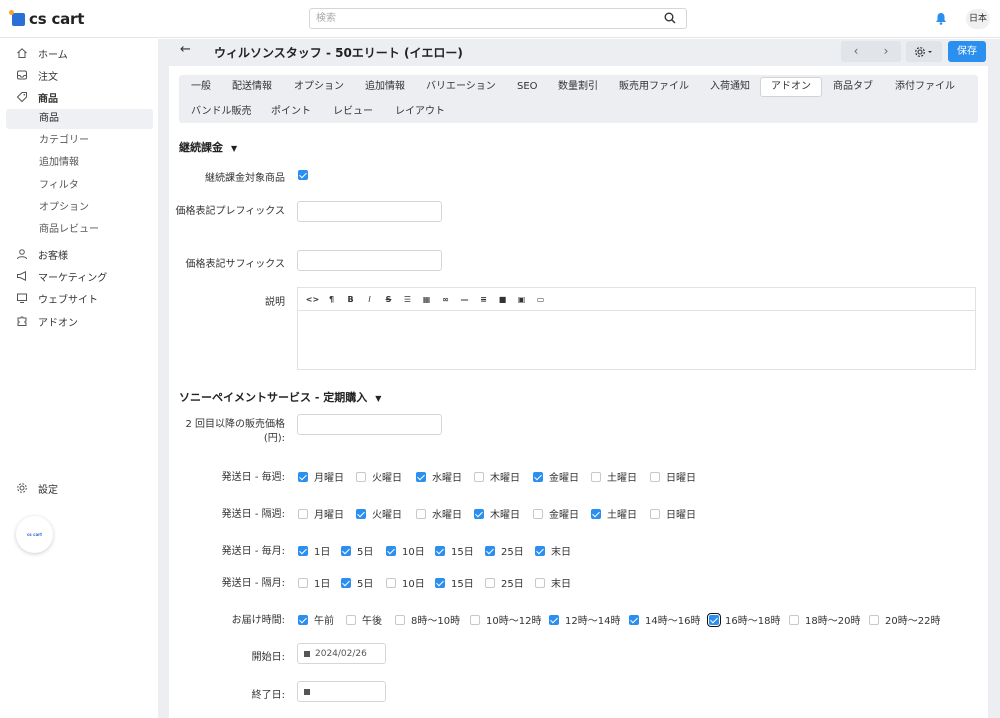 Image resolution: width=1000 pixels, height=718 pixels. I want to click on sidebar-subitem-options: オプション, so click(78, 208).